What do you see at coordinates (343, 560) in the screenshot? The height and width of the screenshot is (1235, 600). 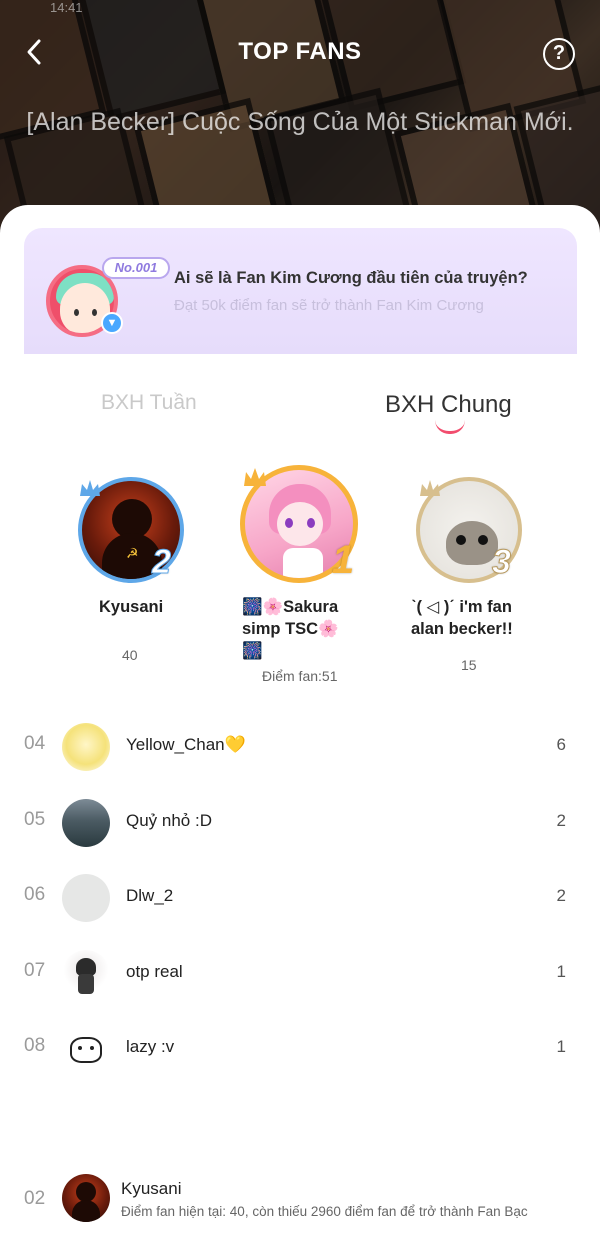 I see `rank-number-1: 1` at bounding box center [343, 560].